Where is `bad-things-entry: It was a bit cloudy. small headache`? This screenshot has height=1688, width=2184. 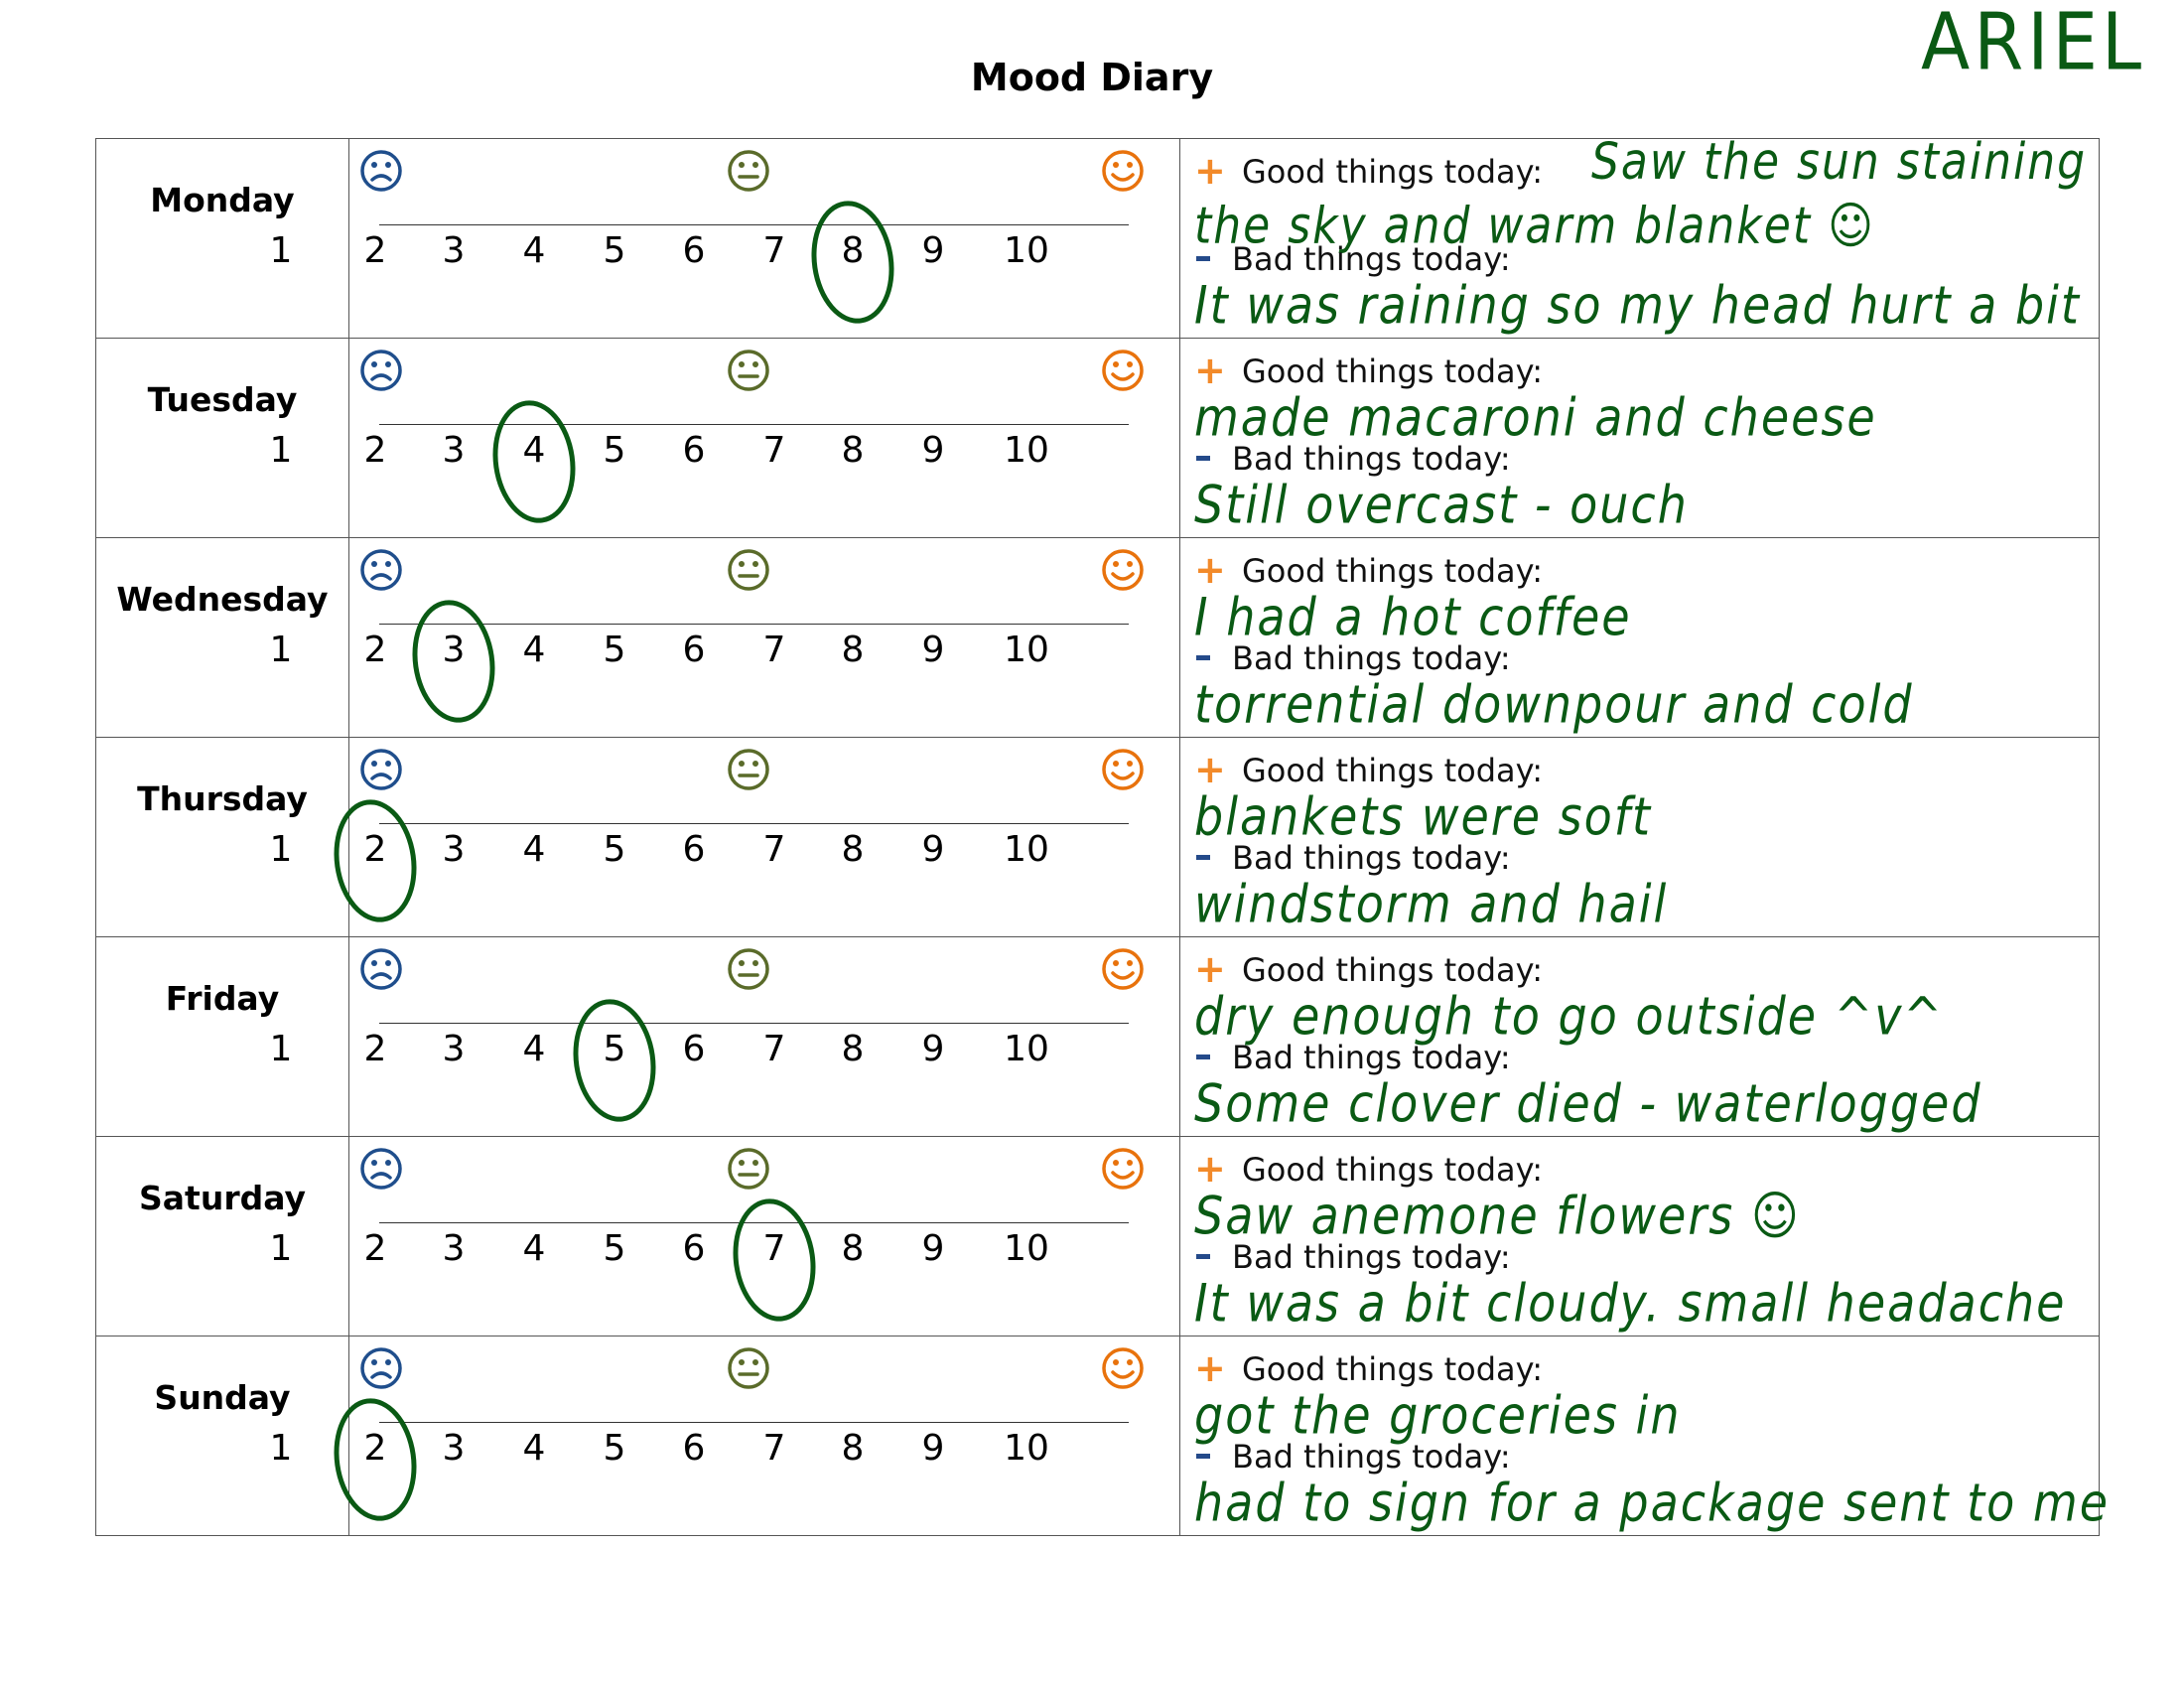
bad-things-entry: It was a bit cloudy. small headache is located at coordinates (1630, 1303).